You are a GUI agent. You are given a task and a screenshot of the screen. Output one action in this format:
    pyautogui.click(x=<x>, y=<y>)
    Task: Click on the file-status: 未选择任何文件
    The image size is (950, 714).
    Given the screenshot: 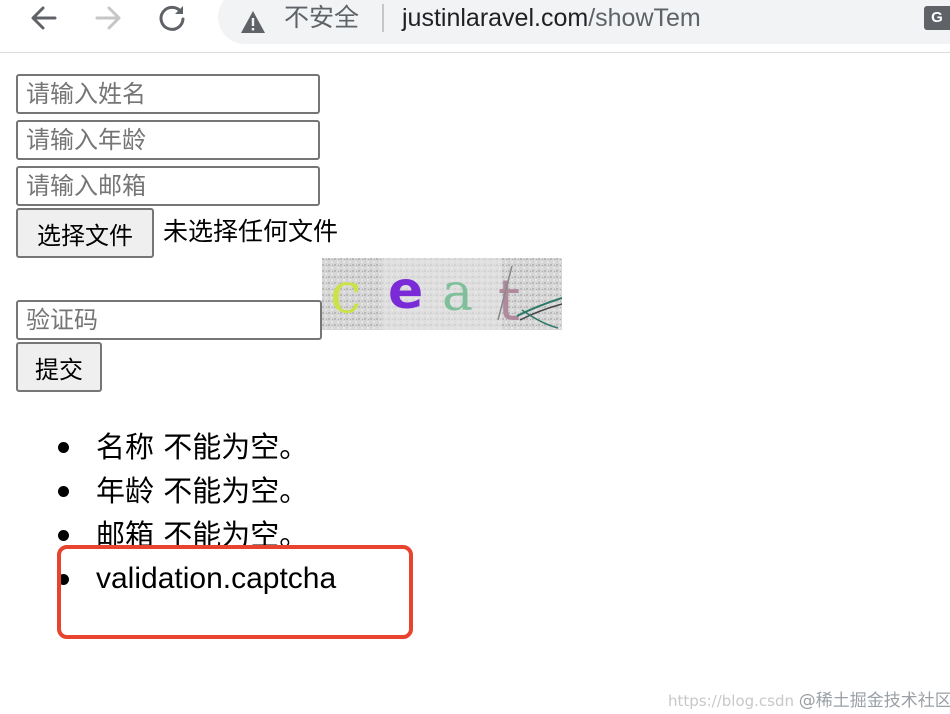 What is the action you would take?
    pyautogui.click(x=251, y=231)
    